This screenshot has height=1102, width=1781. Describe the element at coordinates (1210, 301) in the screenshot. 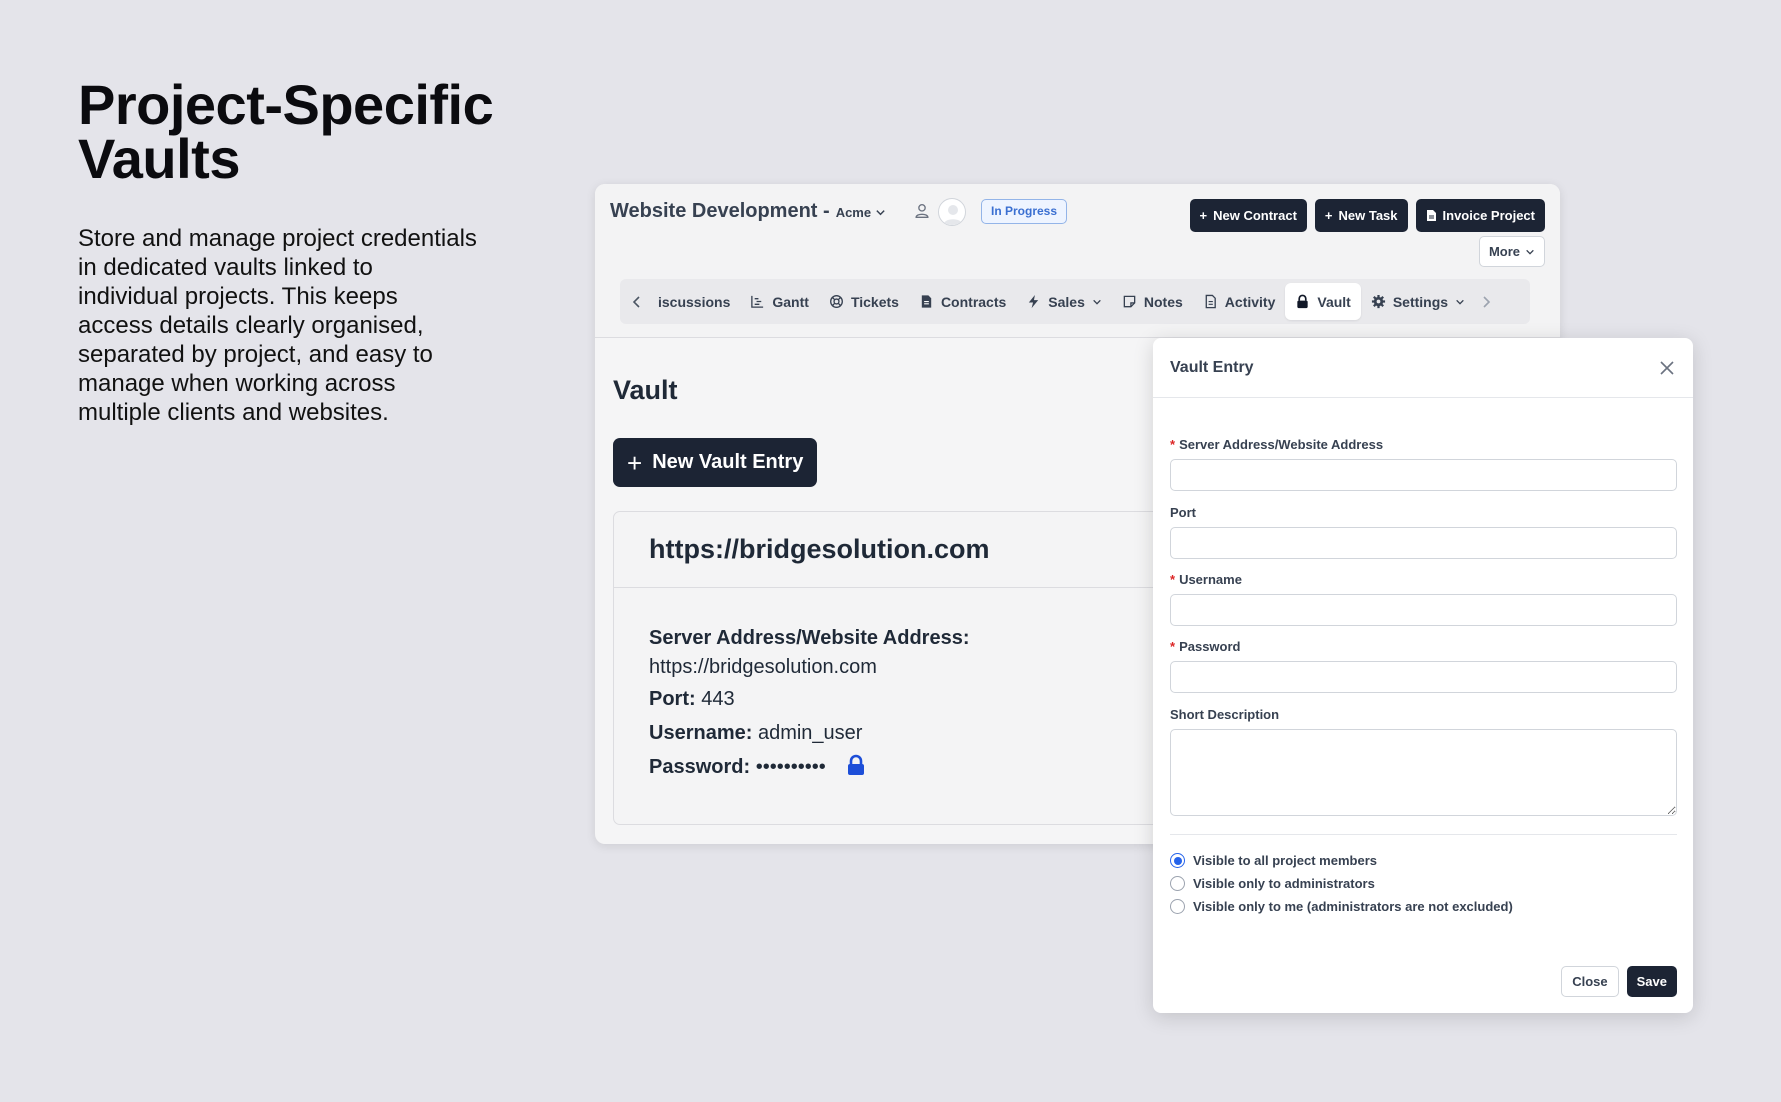

I see `document-icon` at that location.